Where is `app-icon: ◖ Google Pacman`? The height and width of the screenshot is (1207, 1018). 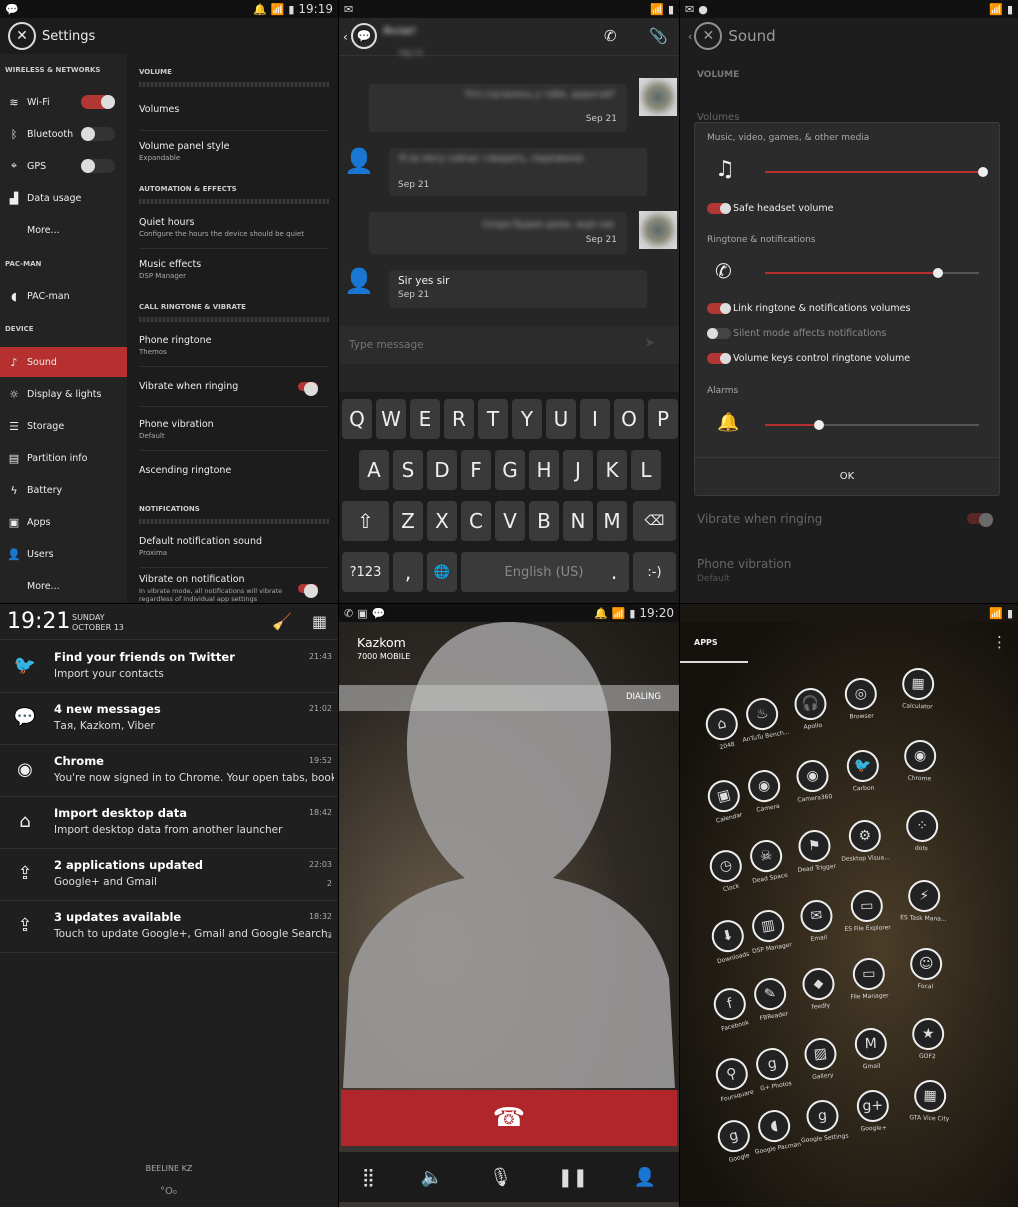
app-icon: ◖ Google Pacman is located at coordinates (775, 1131).